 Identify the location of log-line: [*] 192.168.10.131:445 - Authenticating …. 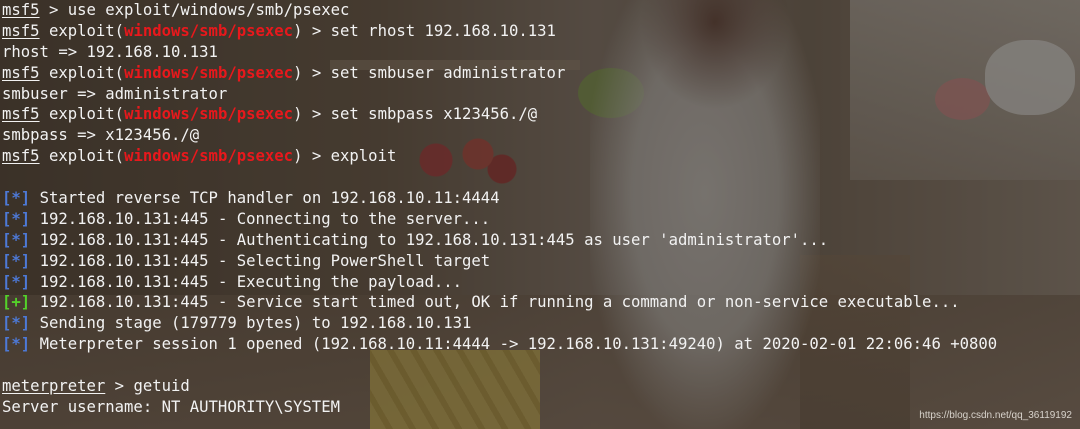
(415, 239).